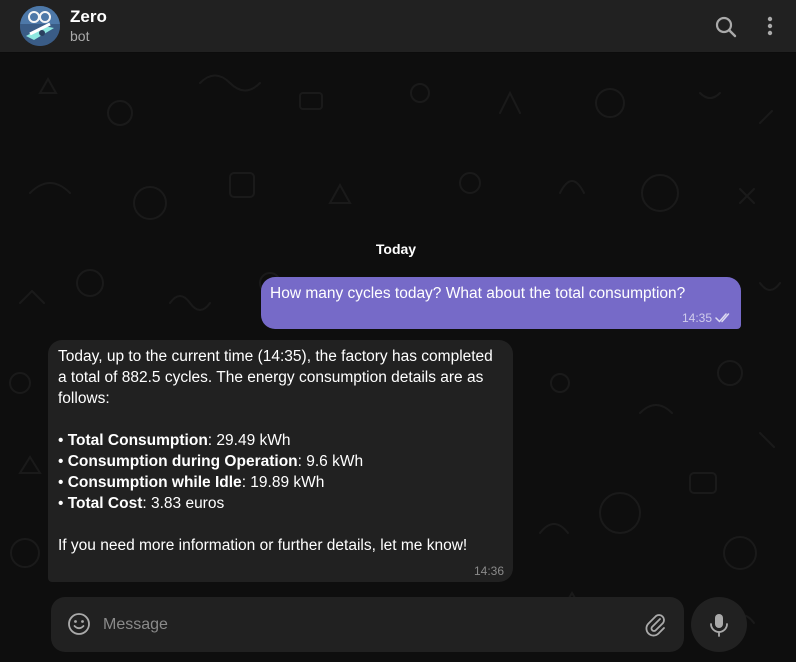  I want to click on avatar, so click(40, 26).